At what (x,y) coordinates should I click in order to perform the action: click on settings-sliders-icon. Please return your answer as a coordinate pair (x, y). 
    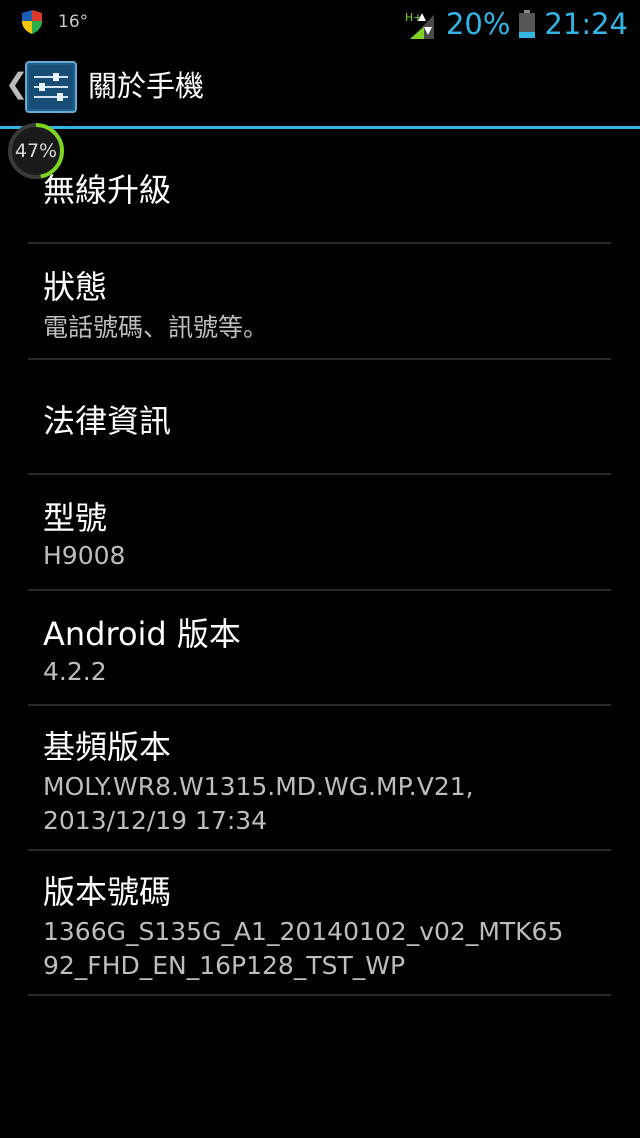
    Looking at the image, I should click on (51, 87).